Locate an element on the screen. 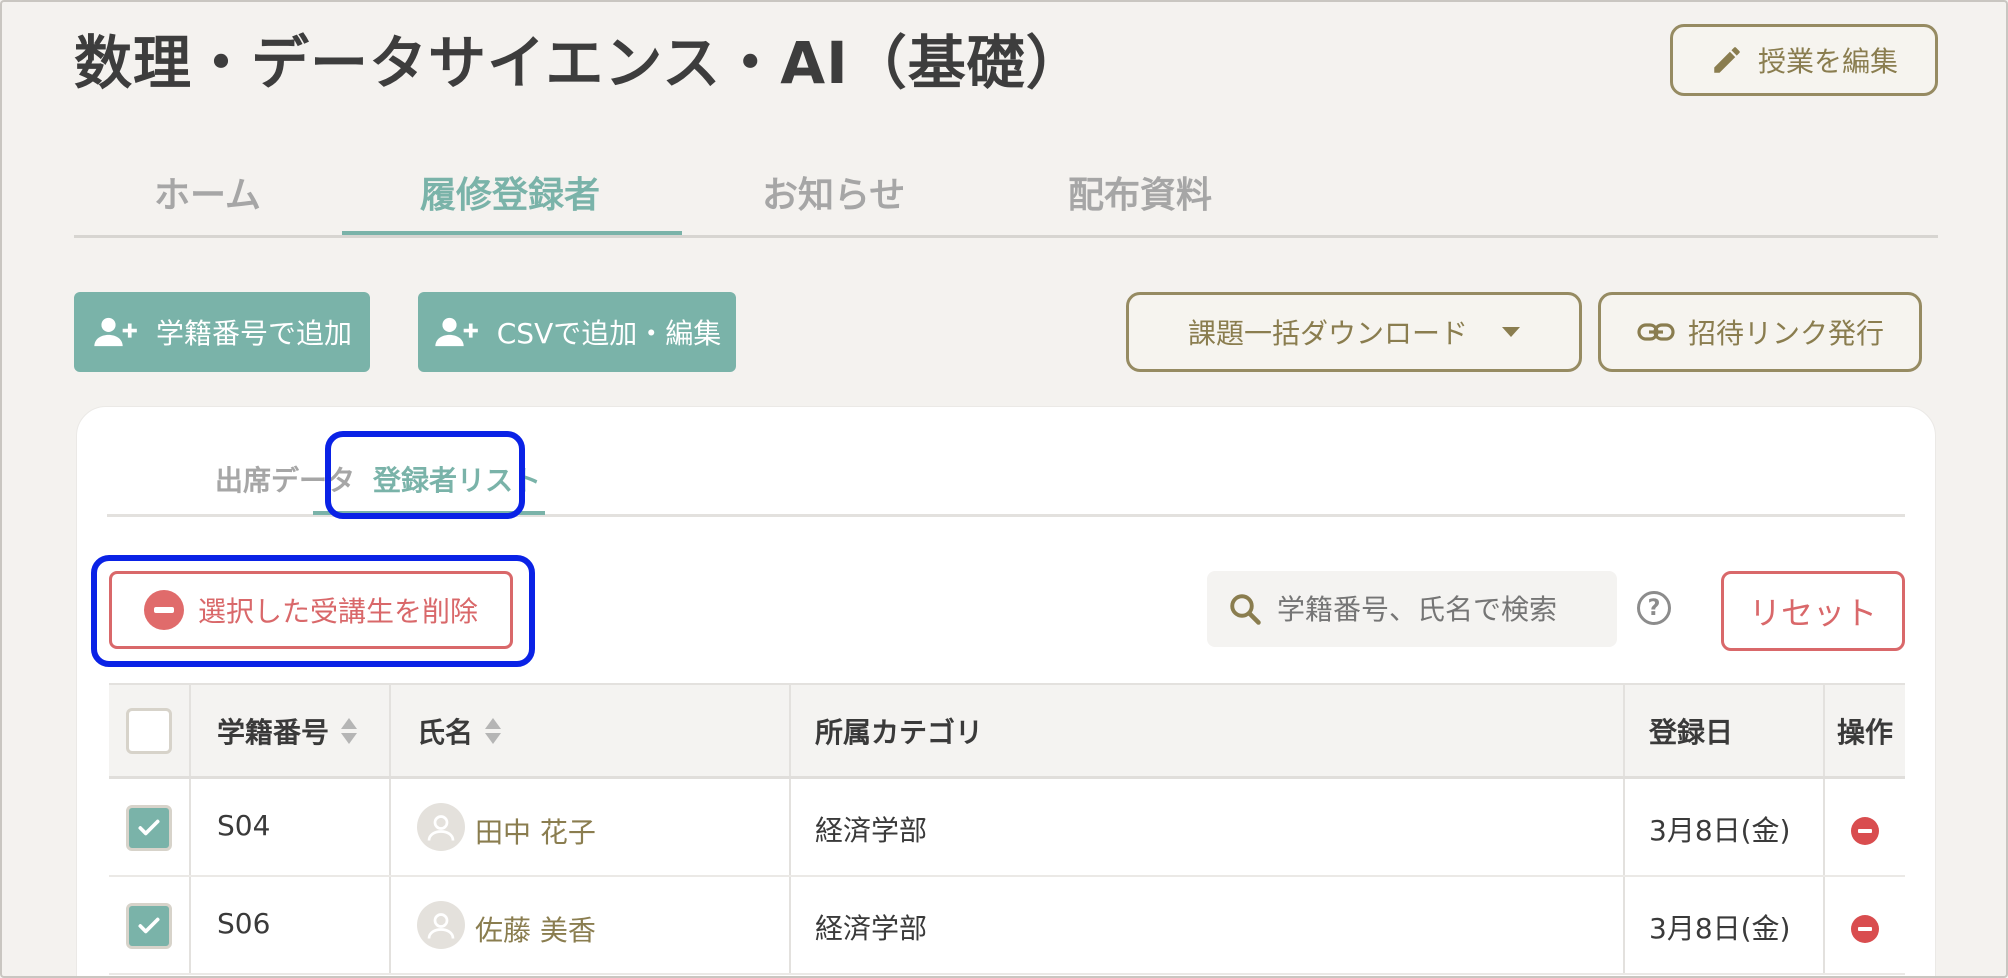  add-by-student-id-button: 学籍番号で追加 is located at coordinates (222, 332).